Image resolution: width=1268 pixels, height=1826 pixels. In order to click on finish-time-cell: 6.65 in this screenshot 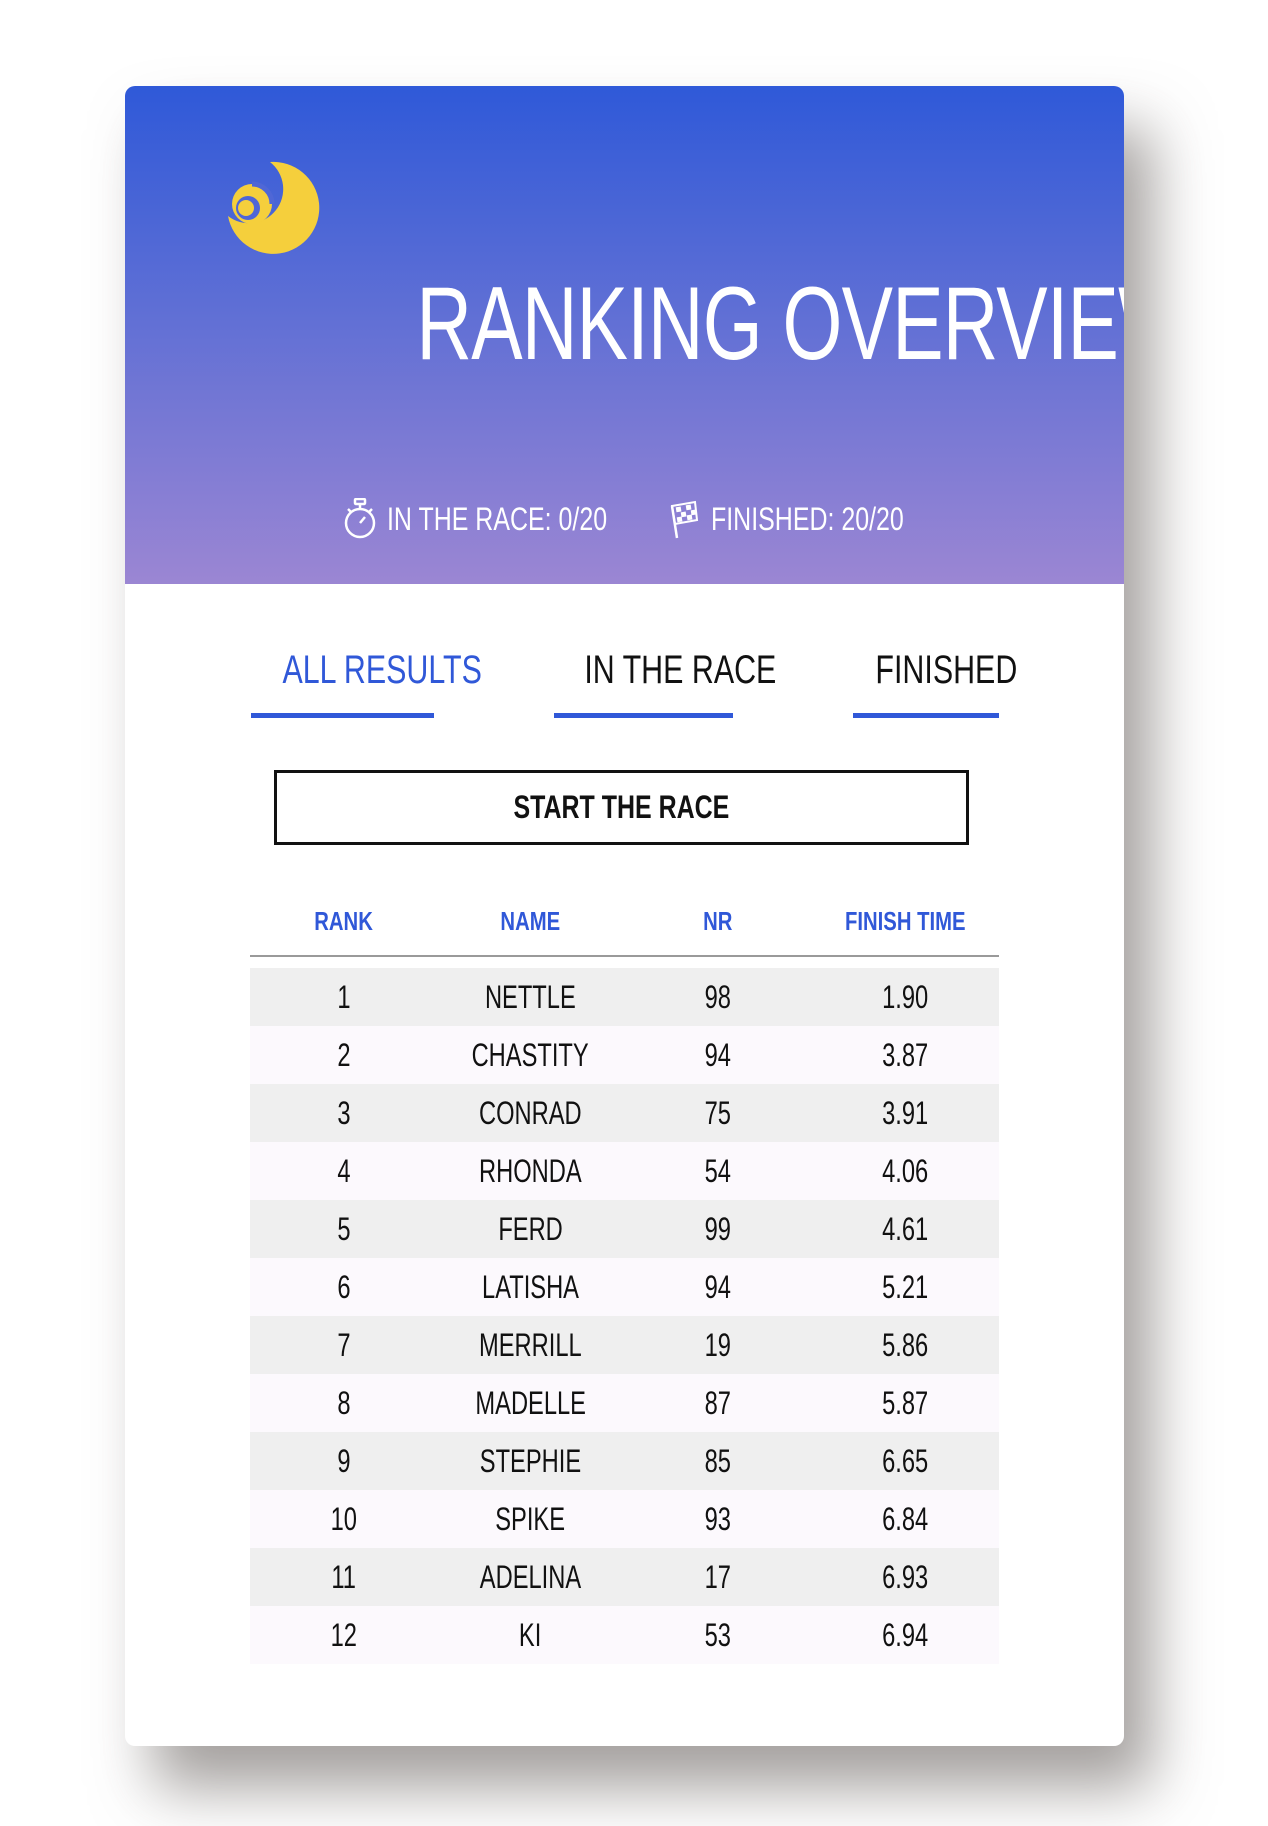, I will do `click(905, 1461)`.